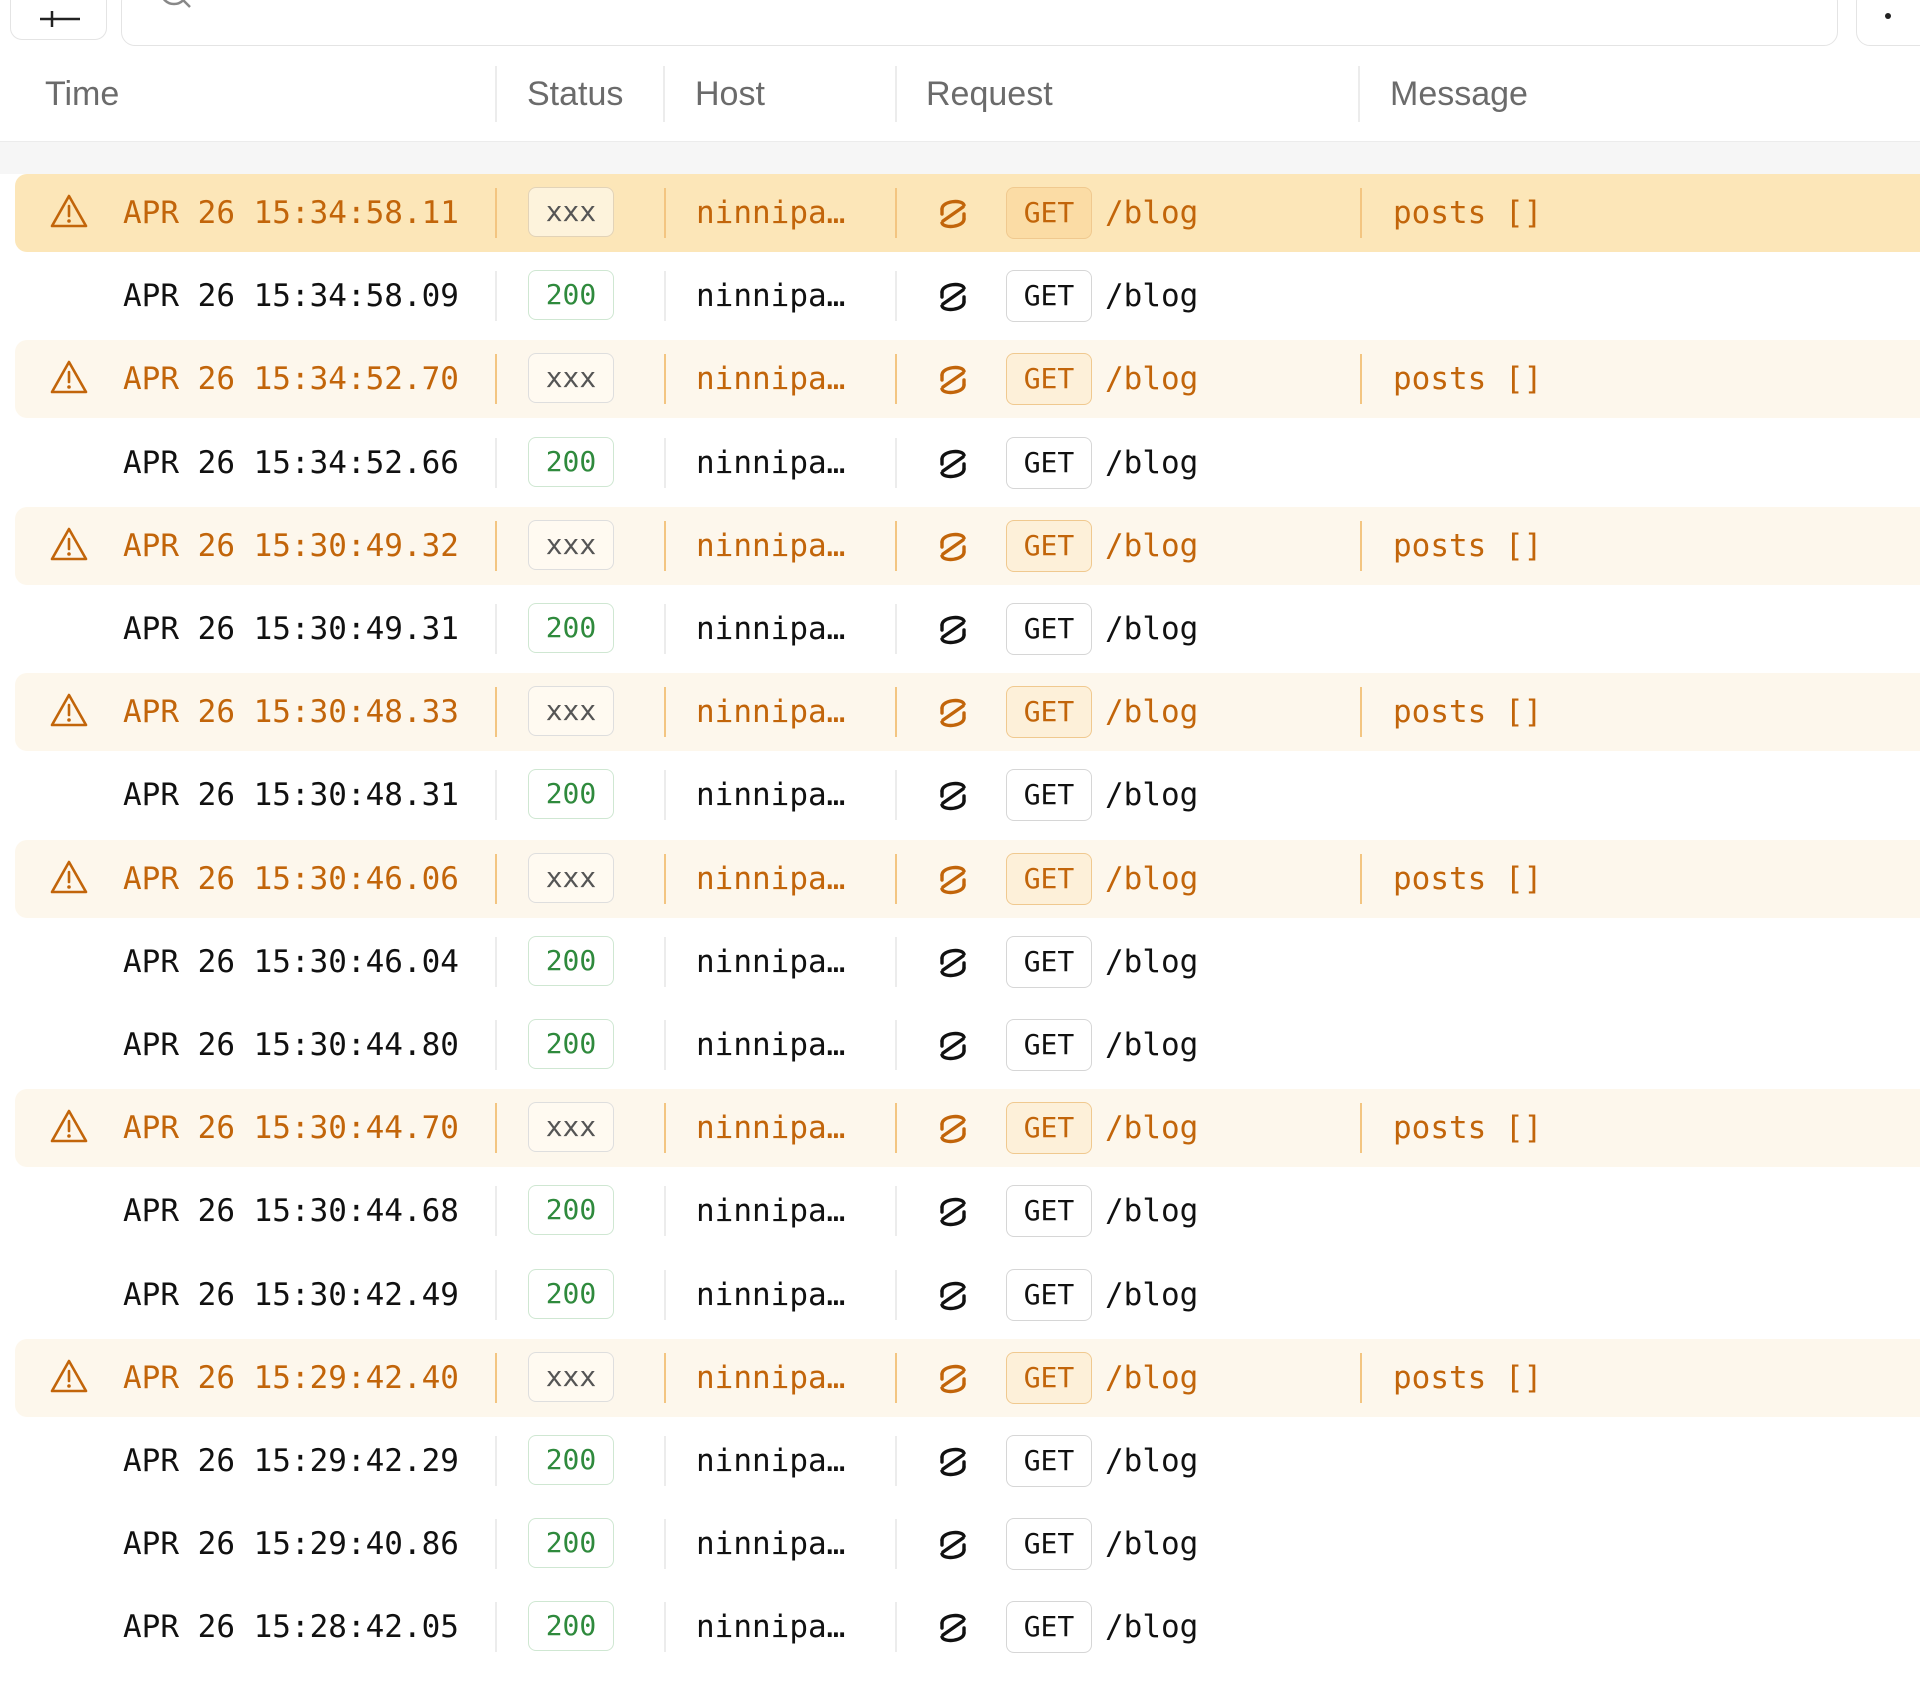  I want to click on column-header-message: Message, so click(1459, 100).